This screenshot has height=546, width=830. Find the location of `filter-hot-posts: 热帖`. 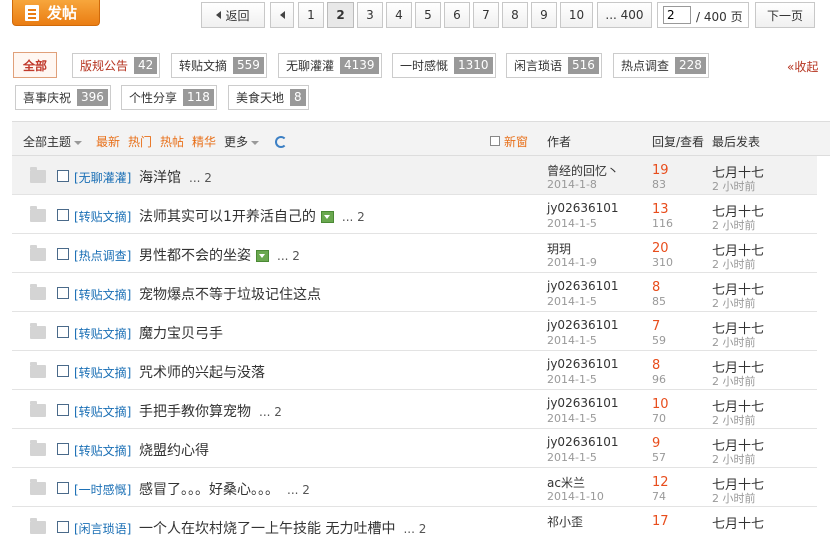

filter-hot-posts: 热帖 is located at coordinates (172, 141).